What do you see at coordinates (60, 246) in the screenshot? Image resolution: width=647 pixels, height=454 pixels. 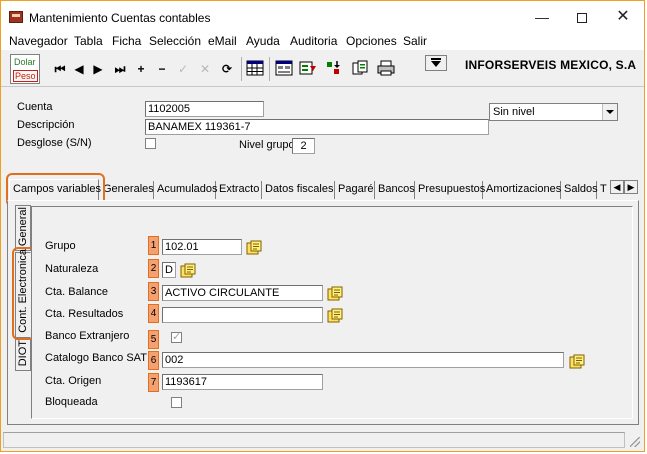 I see `grupo-label: Grupo` at bounding box center [60, 246].